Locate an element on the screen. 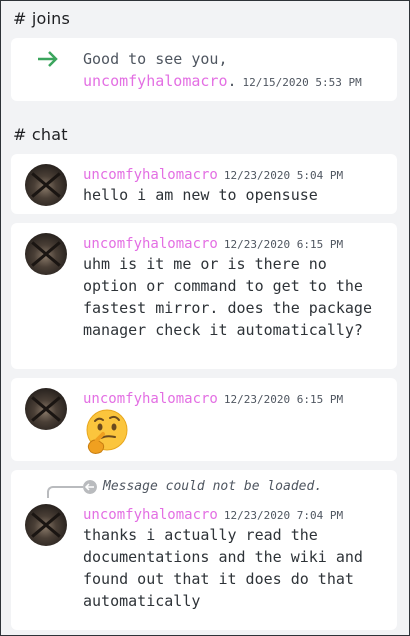 Image resolution: width=410 pixels, height=636 pixels. reply-preview: Message could not be loaded. is located at coordinates (212, 486).